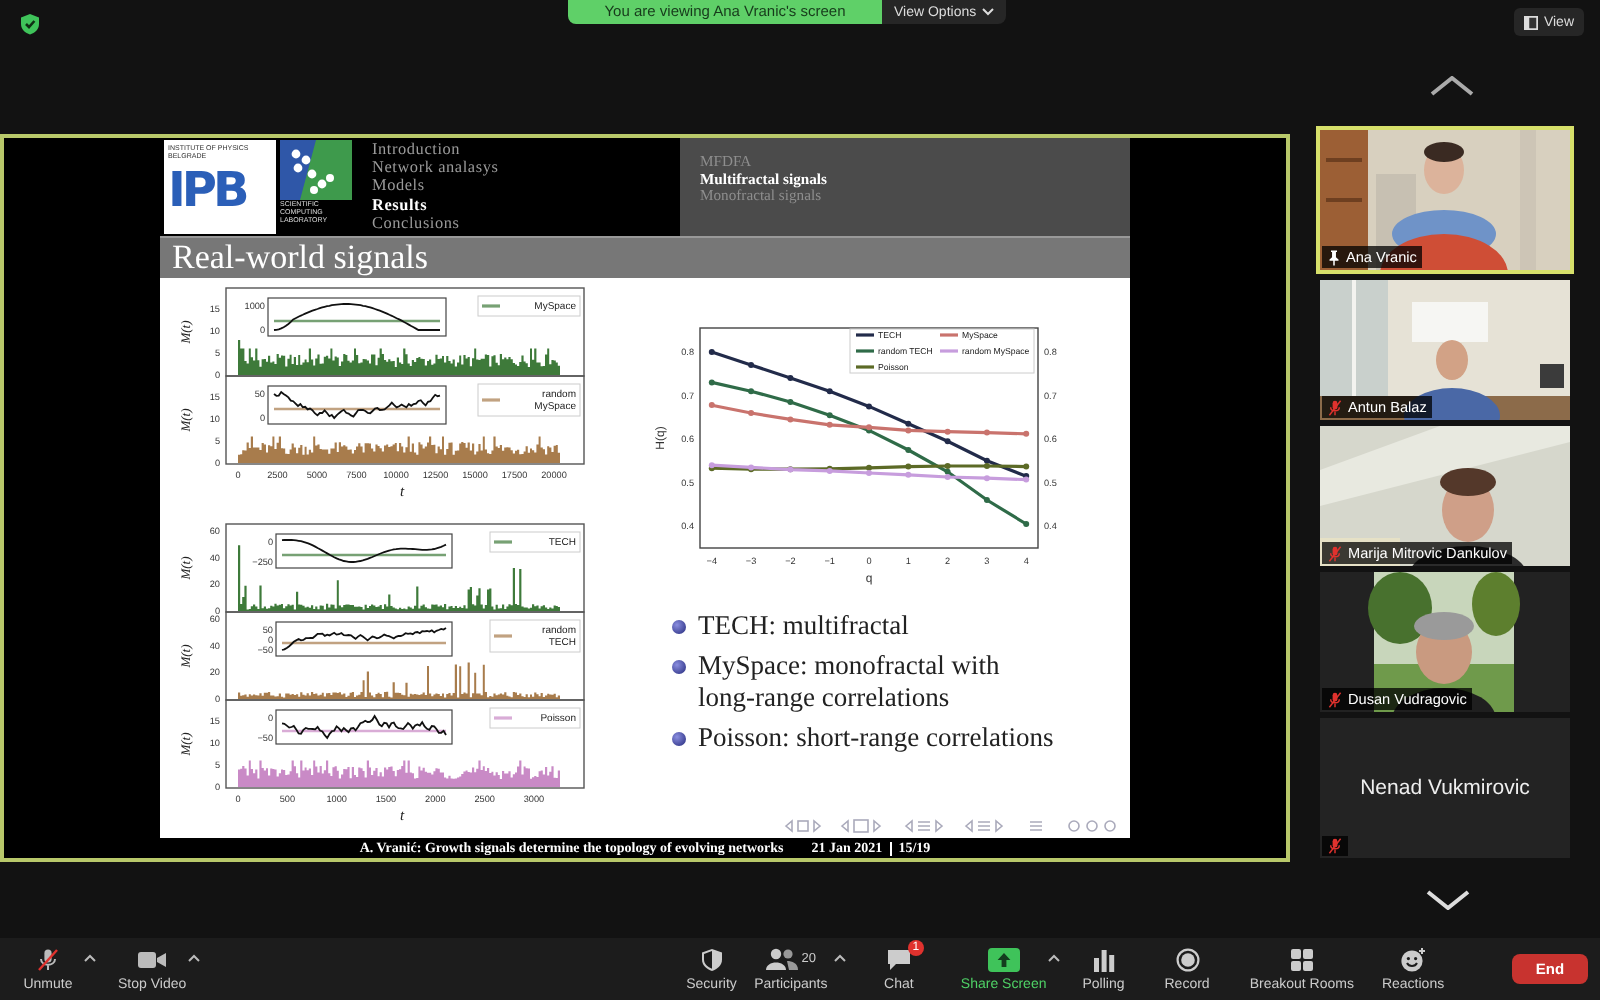 The image size is (1600, 1000). What do you see at coordinates (1301, 959) in the screenshot?
I see `grid-icon` at bounding box center [1301, 959].